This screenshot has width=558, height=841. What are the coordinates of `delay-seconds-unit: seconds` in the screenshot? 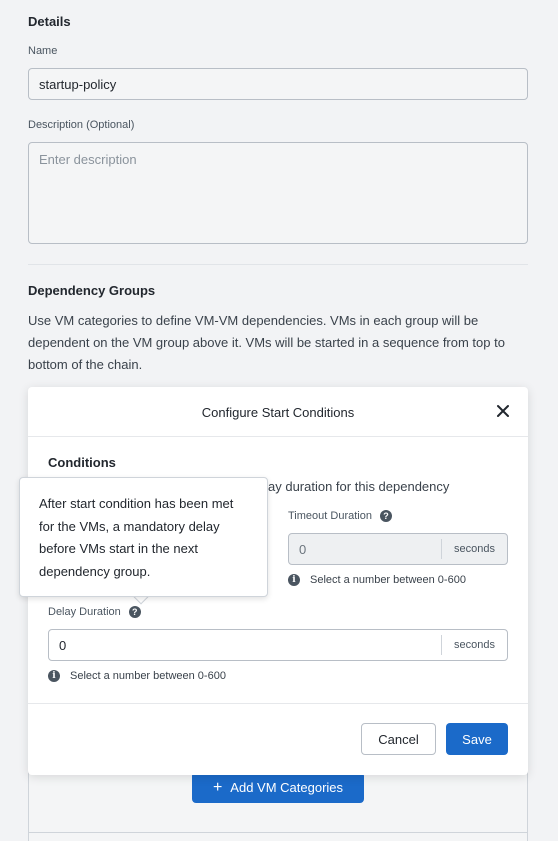 It's located at (474, 645).